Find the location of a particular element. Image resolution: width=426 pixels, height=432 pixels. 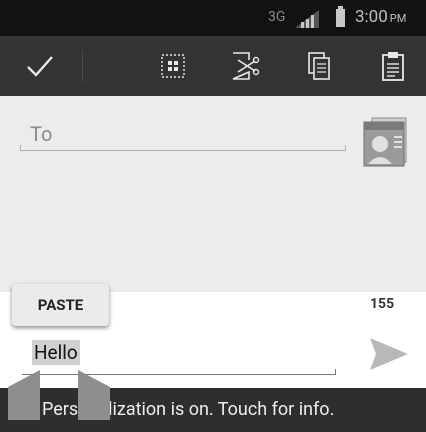

to-field: To is located at coordinates (41, 134).